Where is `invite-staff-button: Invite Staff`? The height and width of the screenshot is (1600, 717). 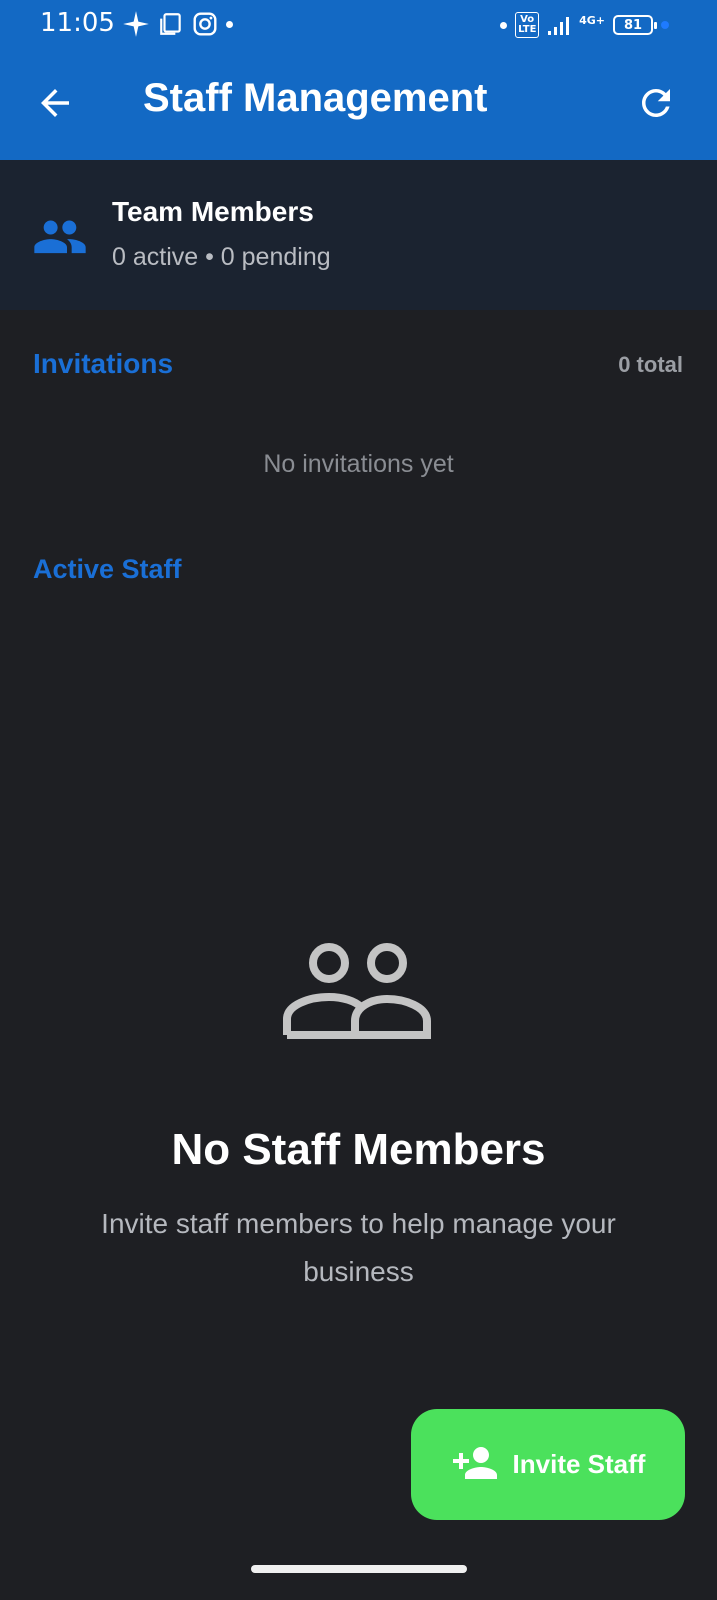 invite-staff-button: Invite Staff is located at coordinates (548, 1464).